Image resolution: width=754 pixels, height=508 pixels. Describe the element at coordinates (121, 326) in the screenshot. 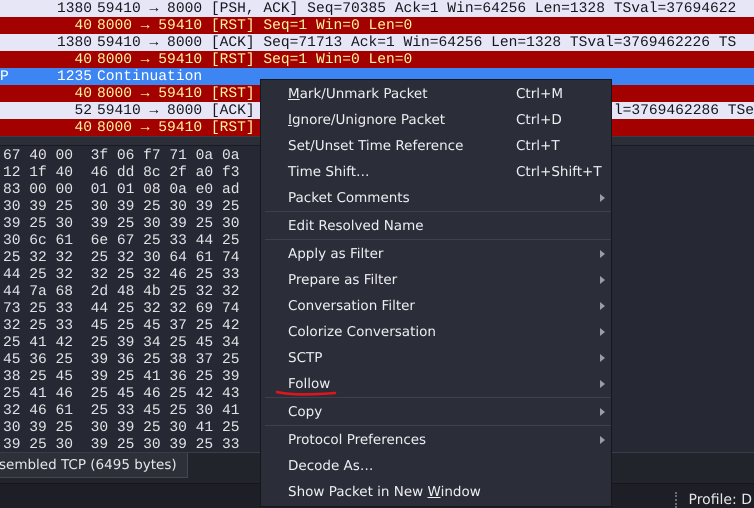

I see `hex-bytes: 32 25 33 45 25 45 37 25 42` at that location.